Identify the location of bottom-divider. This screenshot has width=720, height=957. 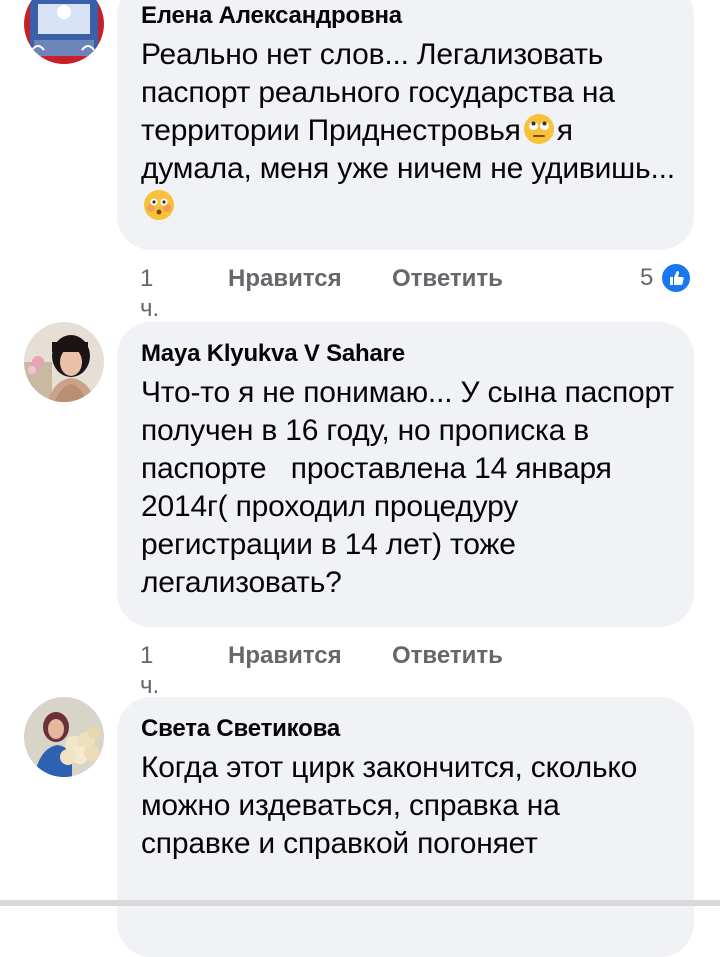
(360, 903).